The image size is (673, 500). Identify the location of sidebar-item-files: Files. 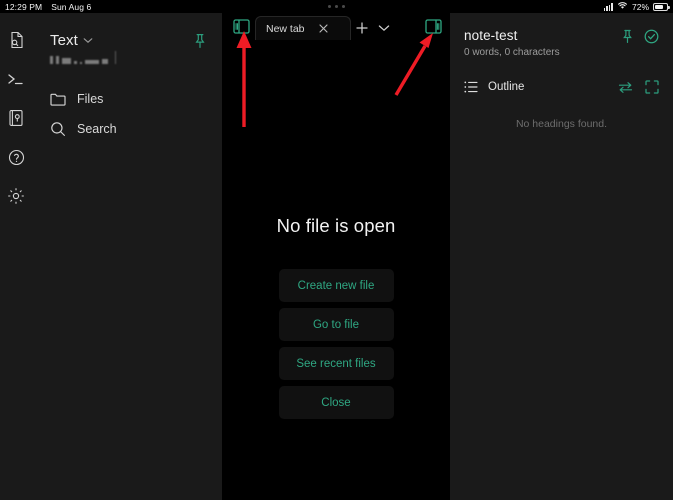
(127, 99).